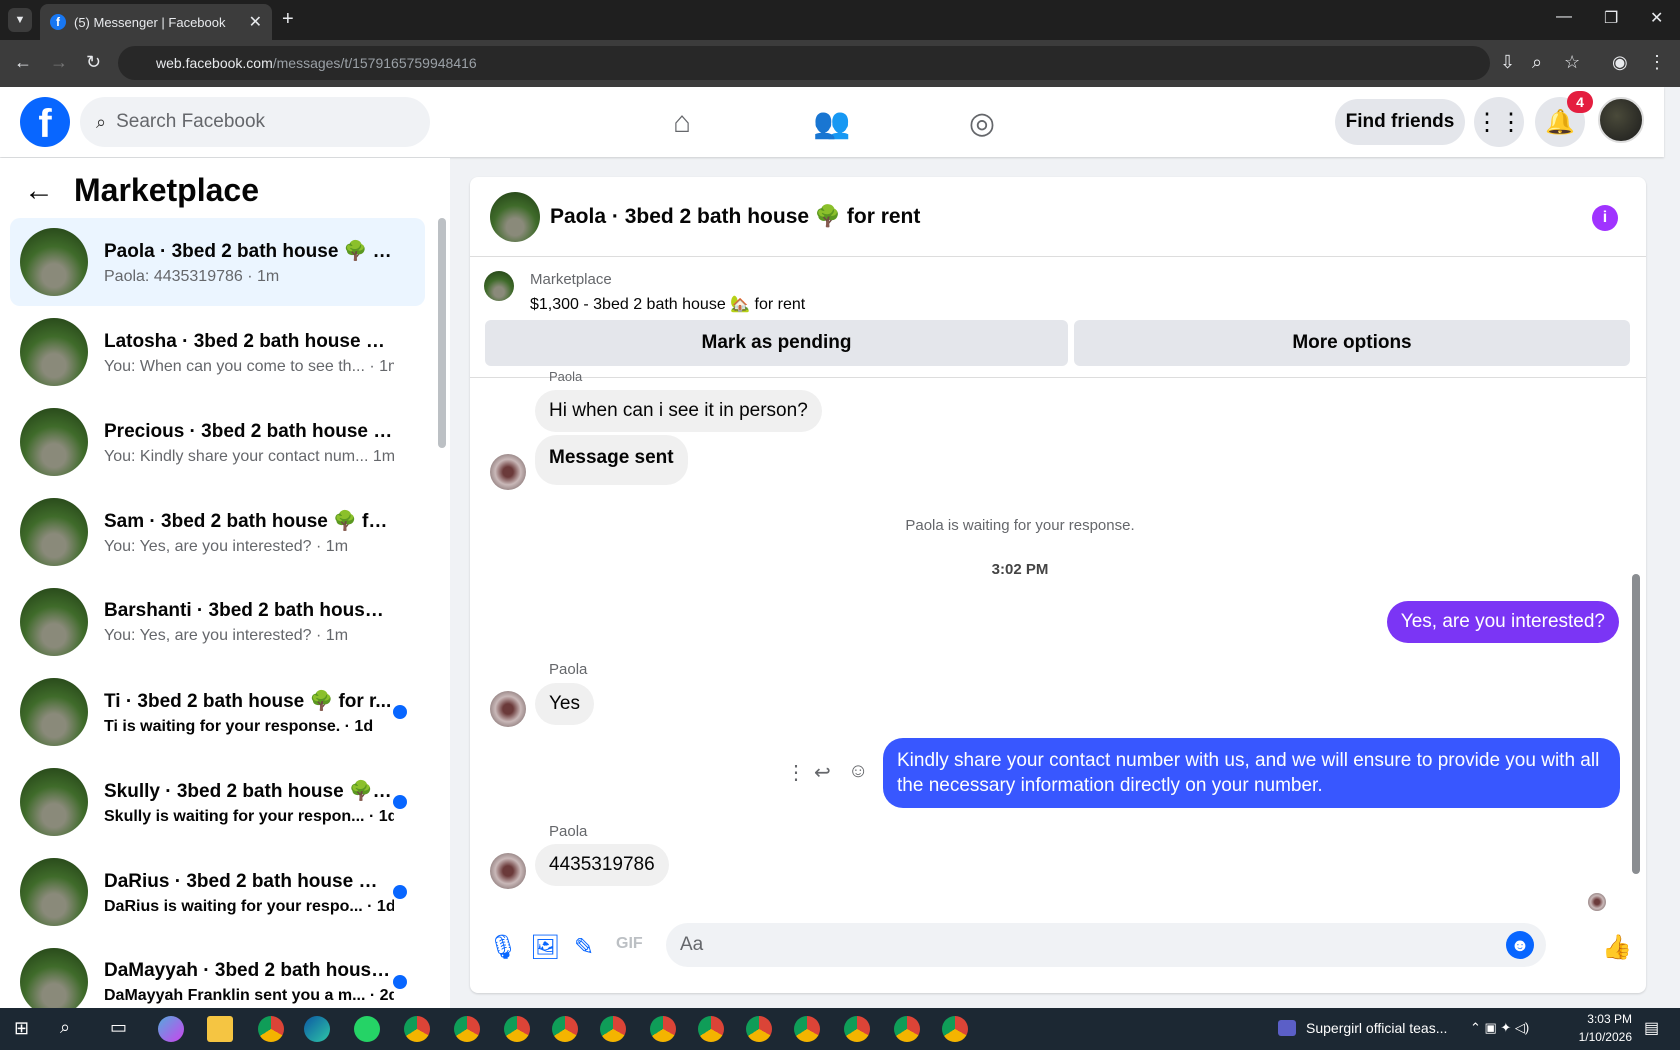  I want to click on sticker-icon: ✎, so click(584, 947).